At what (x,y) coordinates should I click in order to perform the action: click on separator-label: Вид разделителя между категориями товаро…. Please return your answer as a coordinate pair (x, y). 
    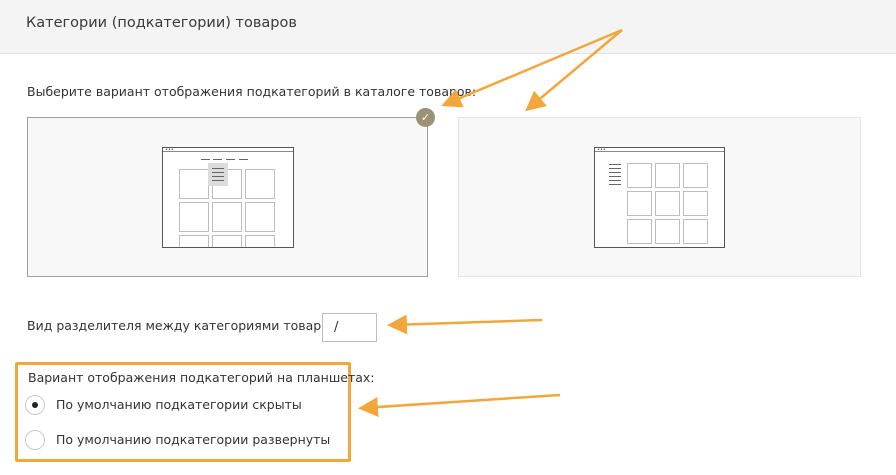
    Looking at the image, I should click on (184, 325).